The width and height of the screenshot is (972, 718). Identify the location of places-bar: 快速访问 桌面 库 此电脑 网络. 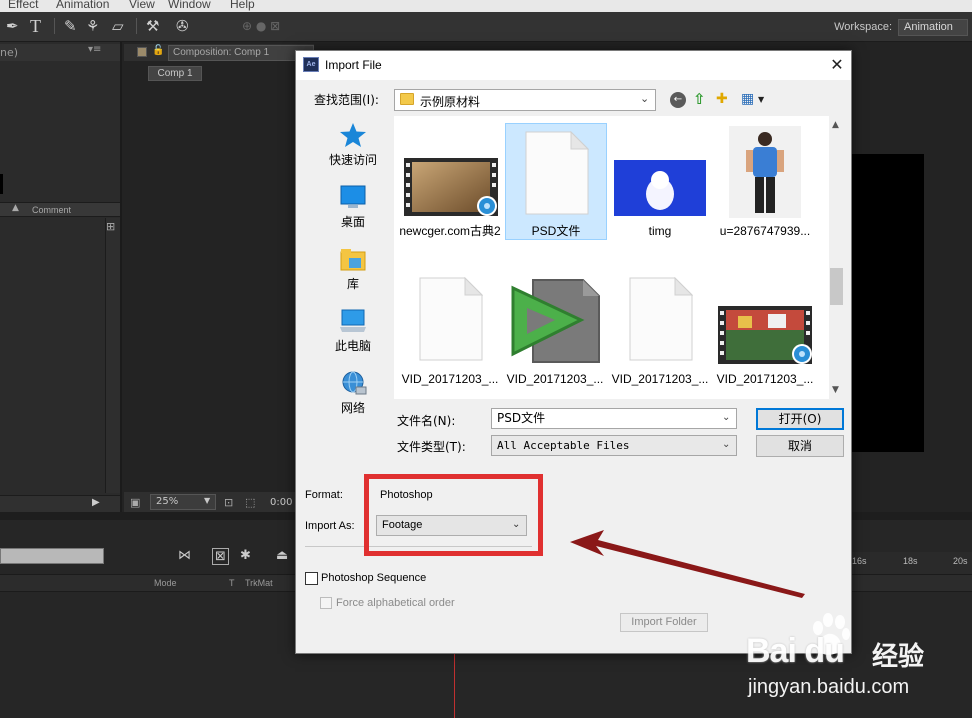
(353, 272).